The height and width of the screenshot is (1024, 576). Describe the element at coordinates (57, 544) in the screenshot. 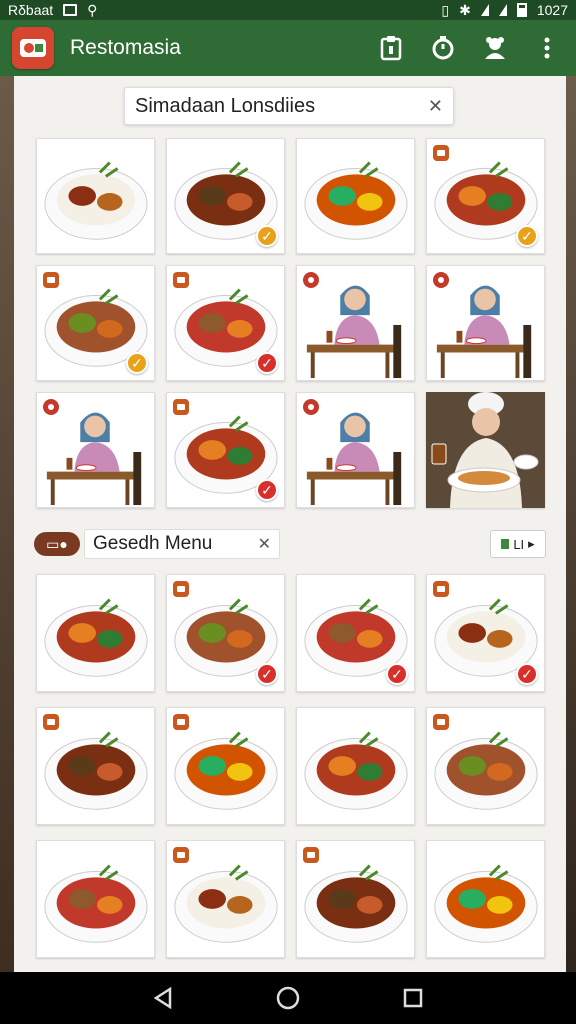

I see `menu-category-icon: ▭●` at that location.